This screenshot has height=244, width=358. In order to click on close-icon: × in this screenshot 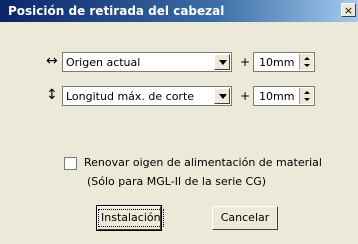, I will do `click(348, 10)`.